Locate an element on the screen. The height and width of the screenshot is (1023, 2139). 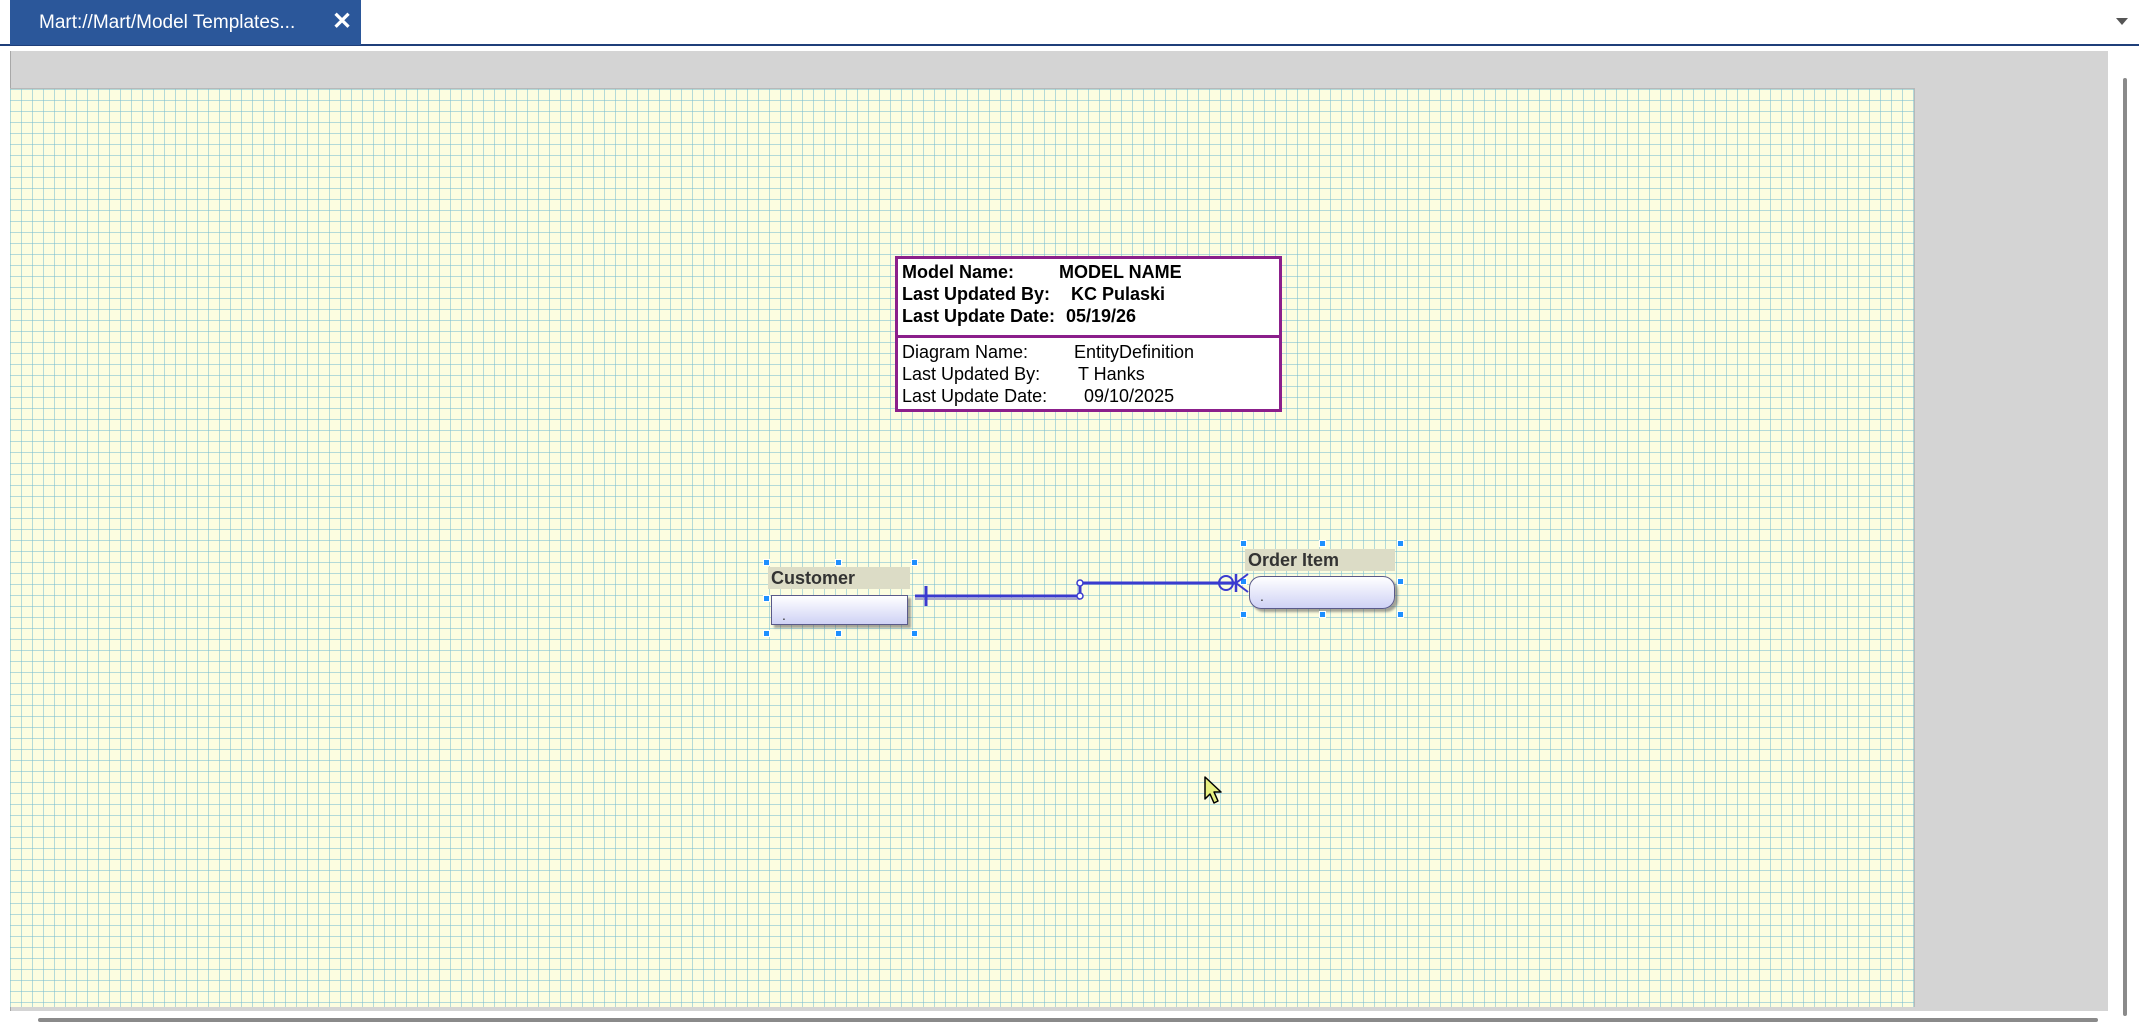
entity-body-order-item: . is located at coordinates (1322, 592).